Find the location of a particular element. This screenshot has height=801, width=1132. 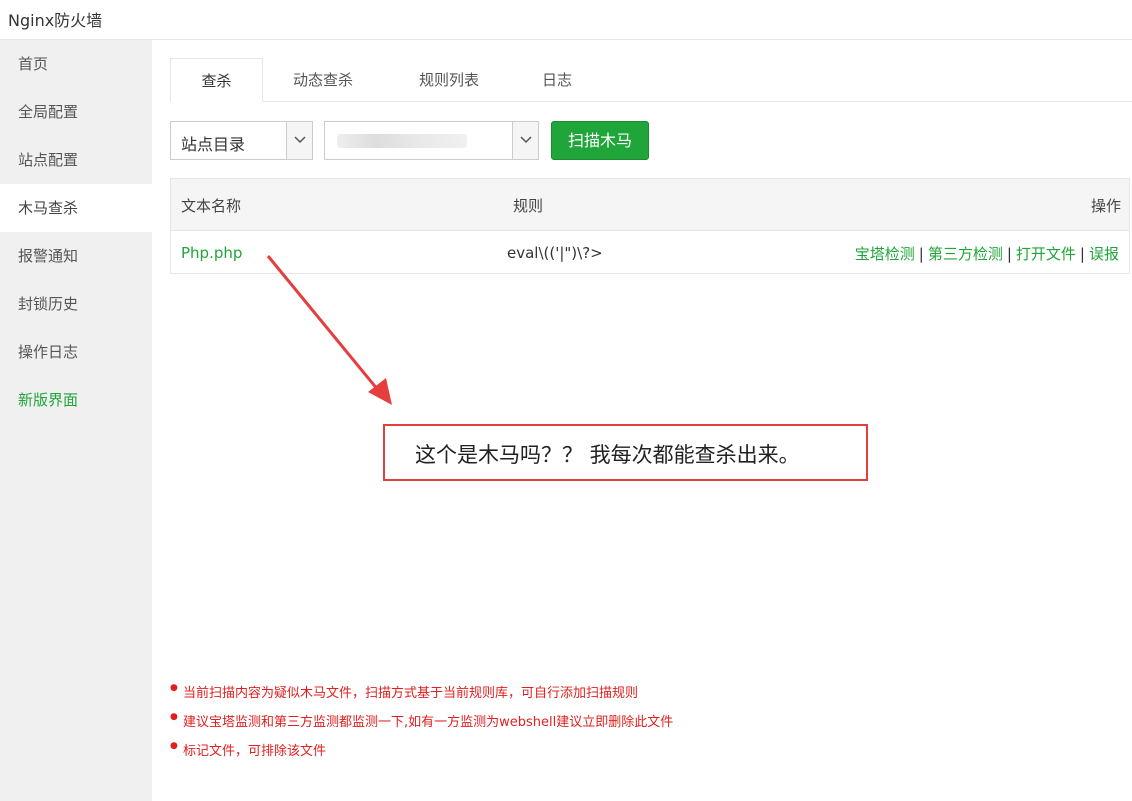

title-bar: Nginx防火墙 is located at coordinates (566, 20).